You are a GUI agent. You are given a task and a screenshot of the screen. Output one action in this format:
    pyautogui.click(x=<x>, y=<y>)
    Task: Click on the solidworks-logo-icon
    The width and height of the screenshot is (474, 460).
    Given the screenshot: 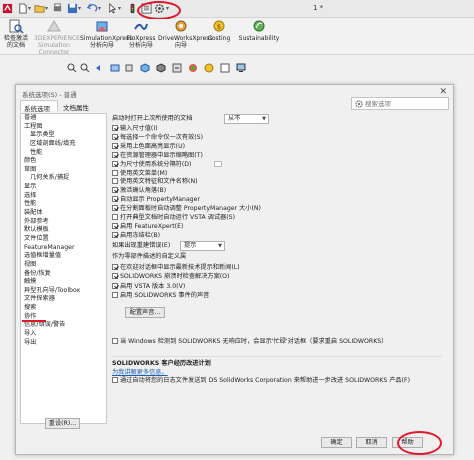 What is the action you would take?
    pyautogui.click(x=7, y=8)
    